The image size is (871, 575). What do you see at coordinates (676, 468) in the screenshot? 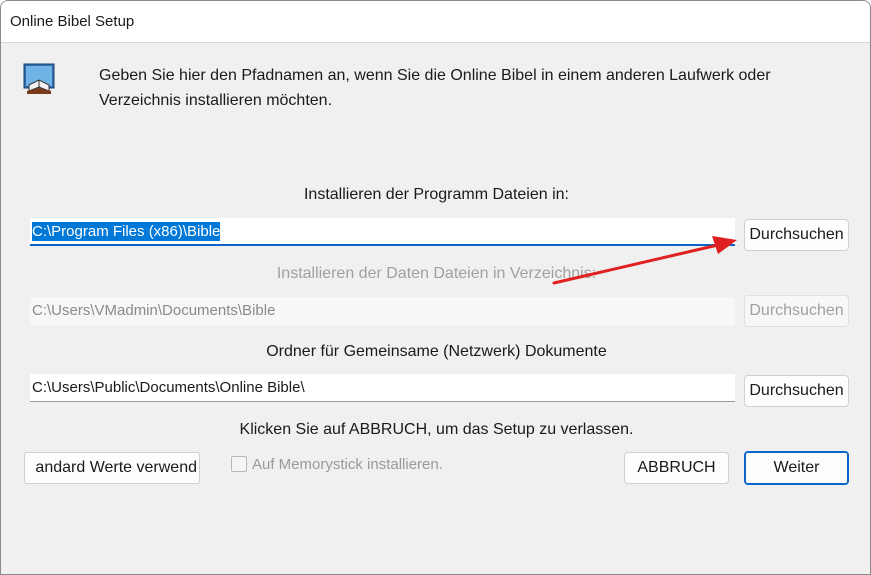
I see `cancel-button: ABBRUCH` at bounding box center [676, 468].